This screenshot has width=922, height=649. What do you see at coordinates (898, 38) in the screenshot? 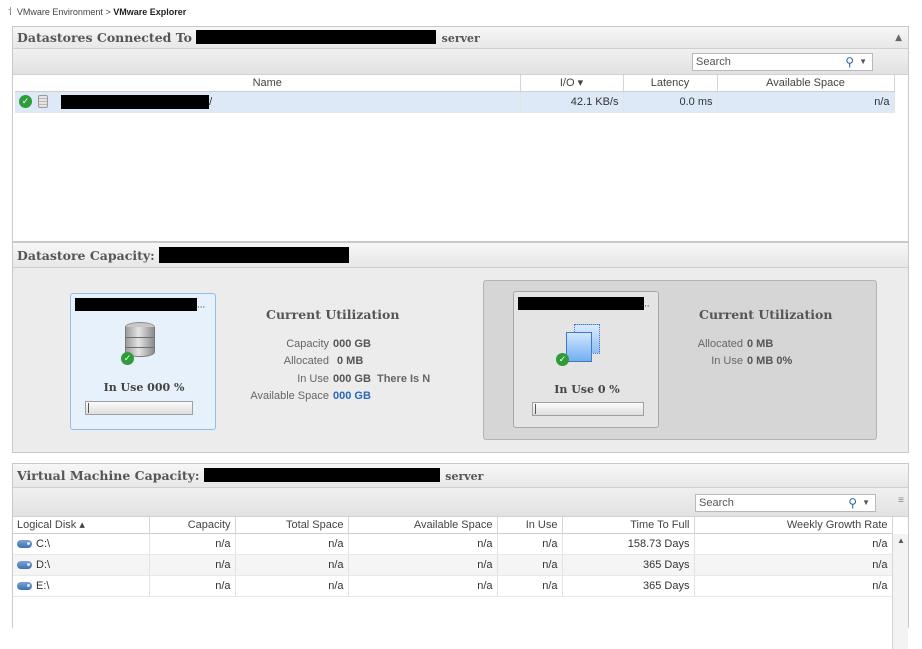
I see `collapse-up-icon: ▲` at bounding box center [898, 38].